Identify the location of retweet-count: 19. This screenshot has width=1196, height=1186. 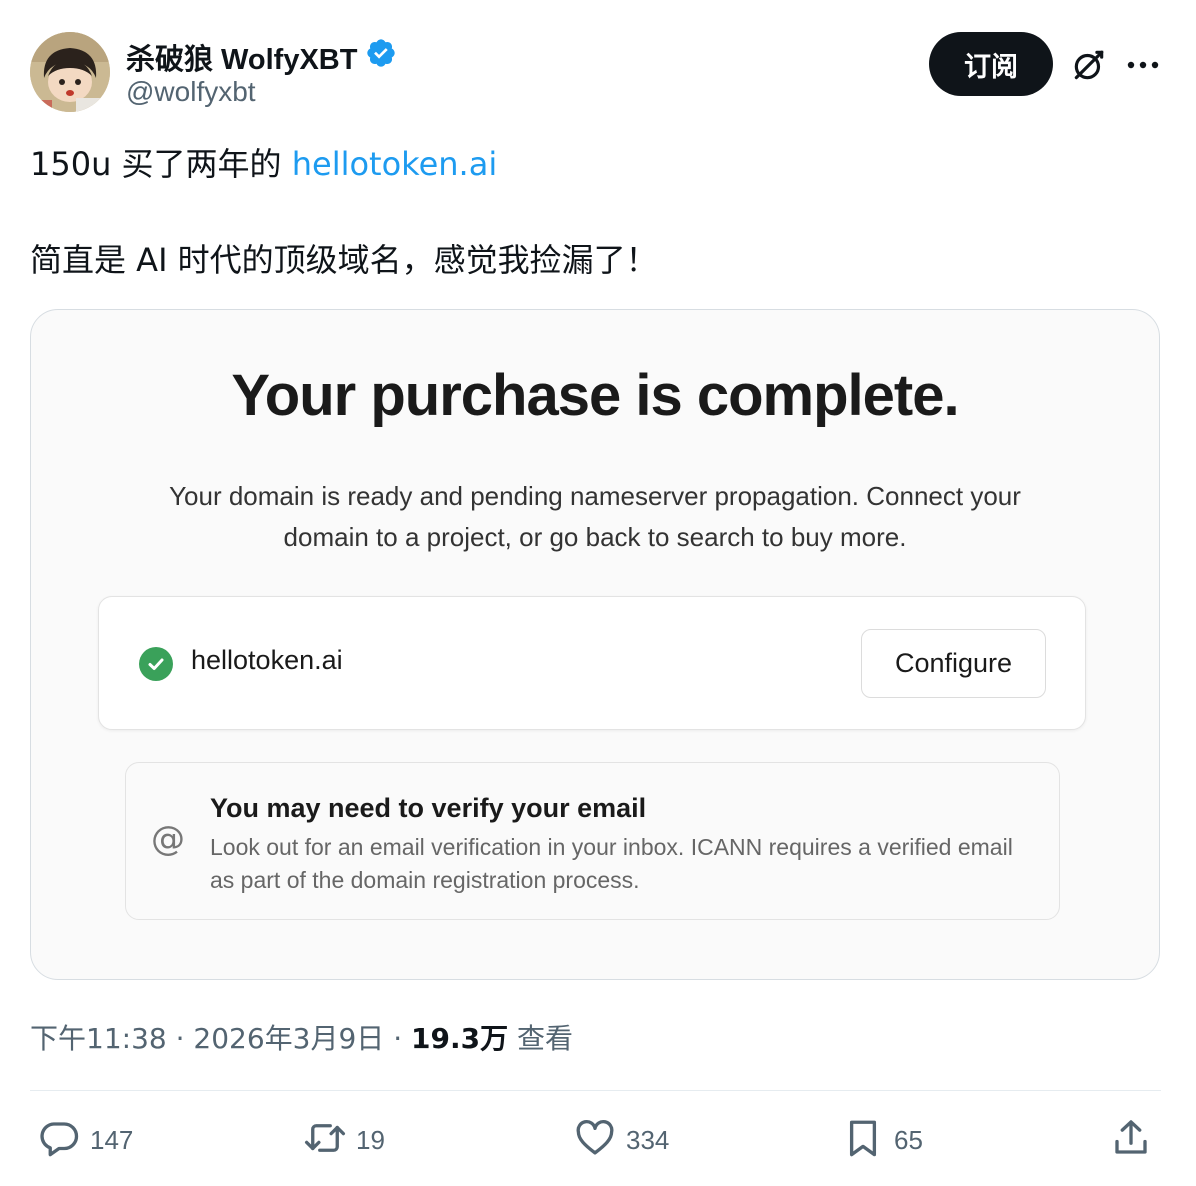
(370, 1139).